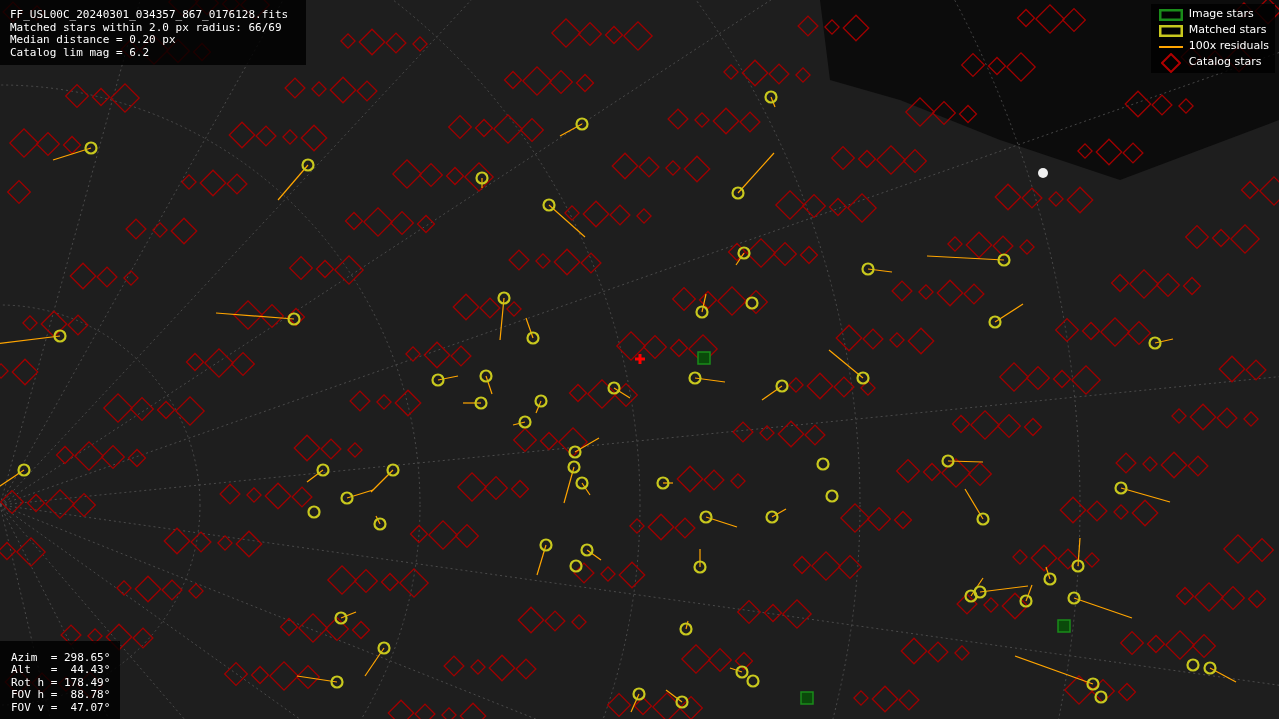  Describe the element at coordinates (80, 52) in the screenshot. I see `info-line: Catalog lim mag = 6.2` at that location.